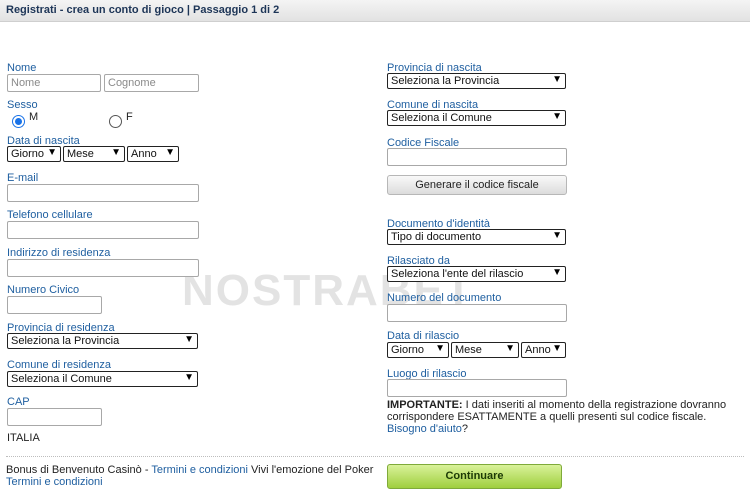 The height and width of the screenshot is (494, 750). I want to click on cognome-input, so click(151, 83).